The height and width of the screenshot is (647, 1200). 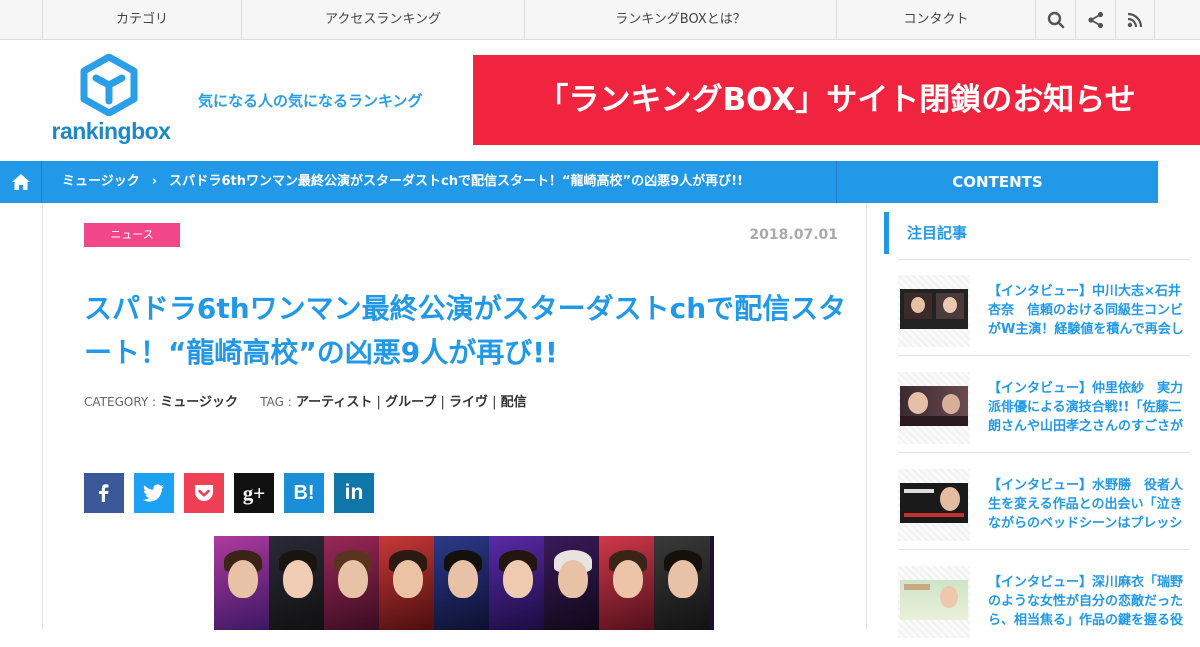 I want to click on box-logo-icon, so click(x=109, y=85).